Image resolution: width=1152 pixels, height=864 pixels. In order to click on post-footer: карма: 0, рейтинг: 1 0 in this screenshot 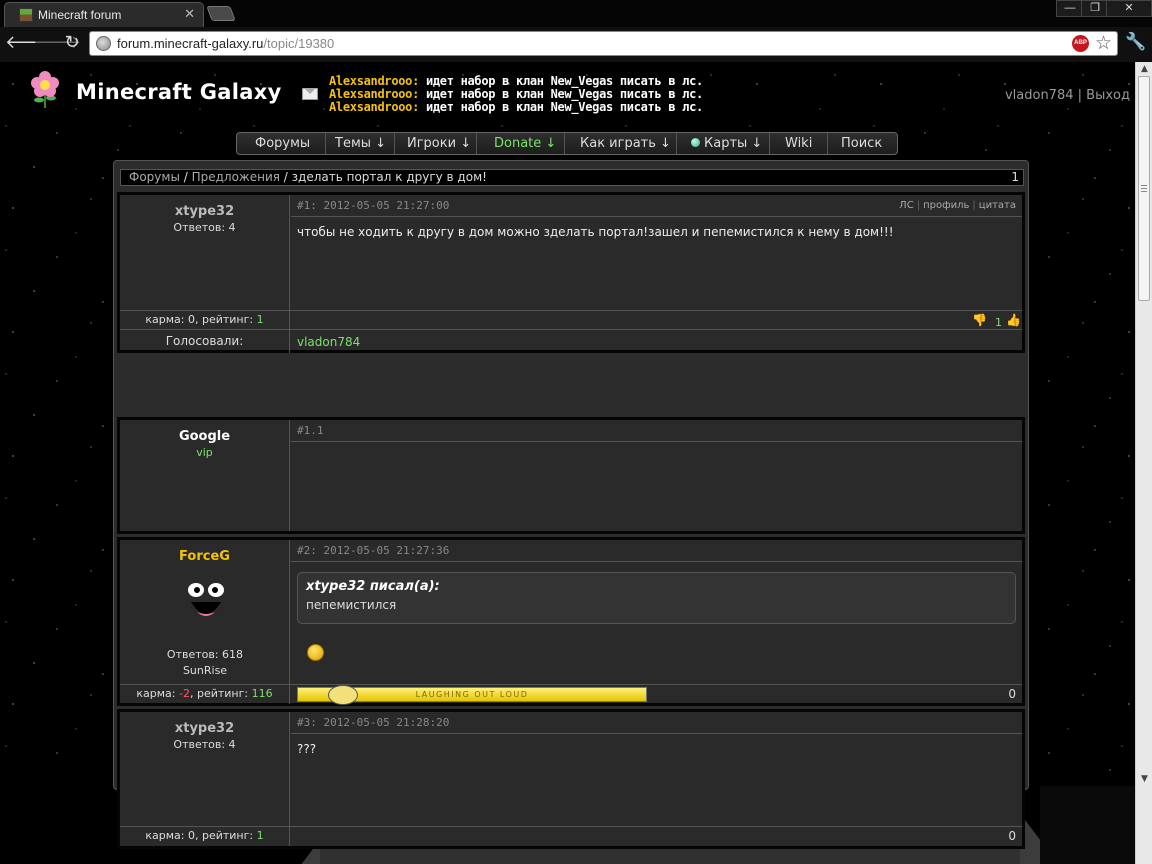, I will do `click(571, 836)`.